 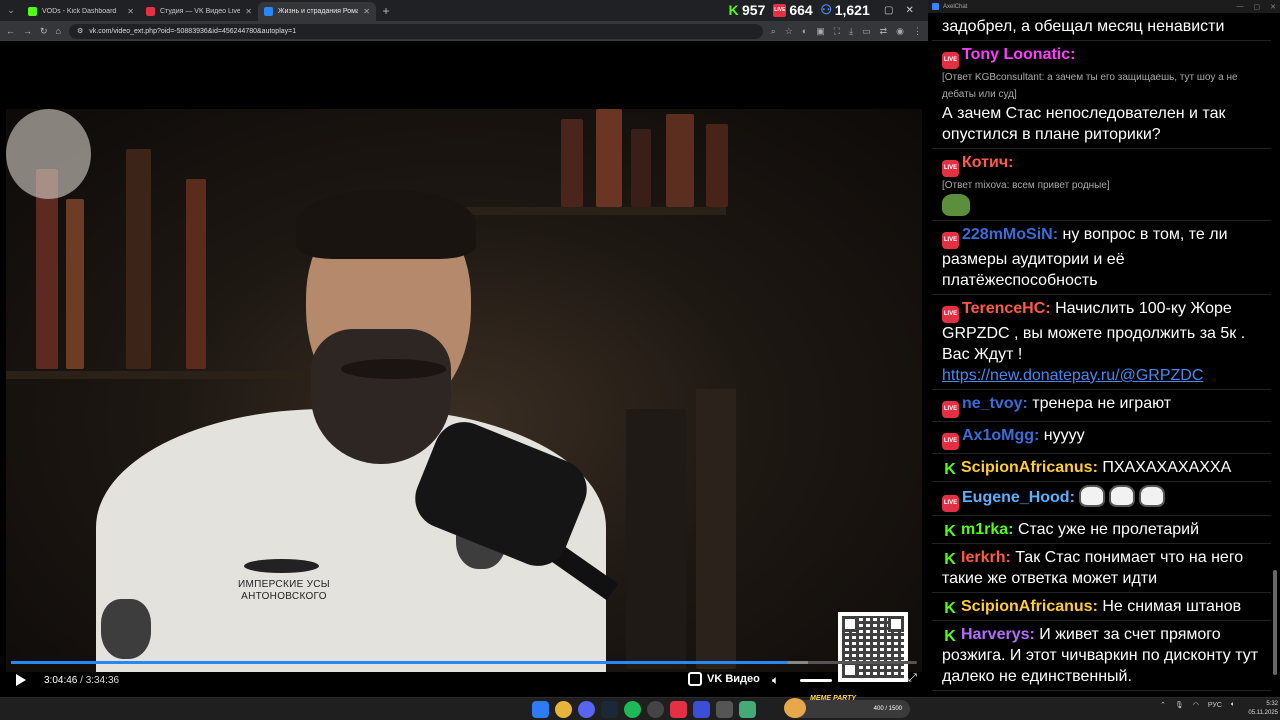 I want to click on tray-language: РУС, so click(x=1215, y=705).